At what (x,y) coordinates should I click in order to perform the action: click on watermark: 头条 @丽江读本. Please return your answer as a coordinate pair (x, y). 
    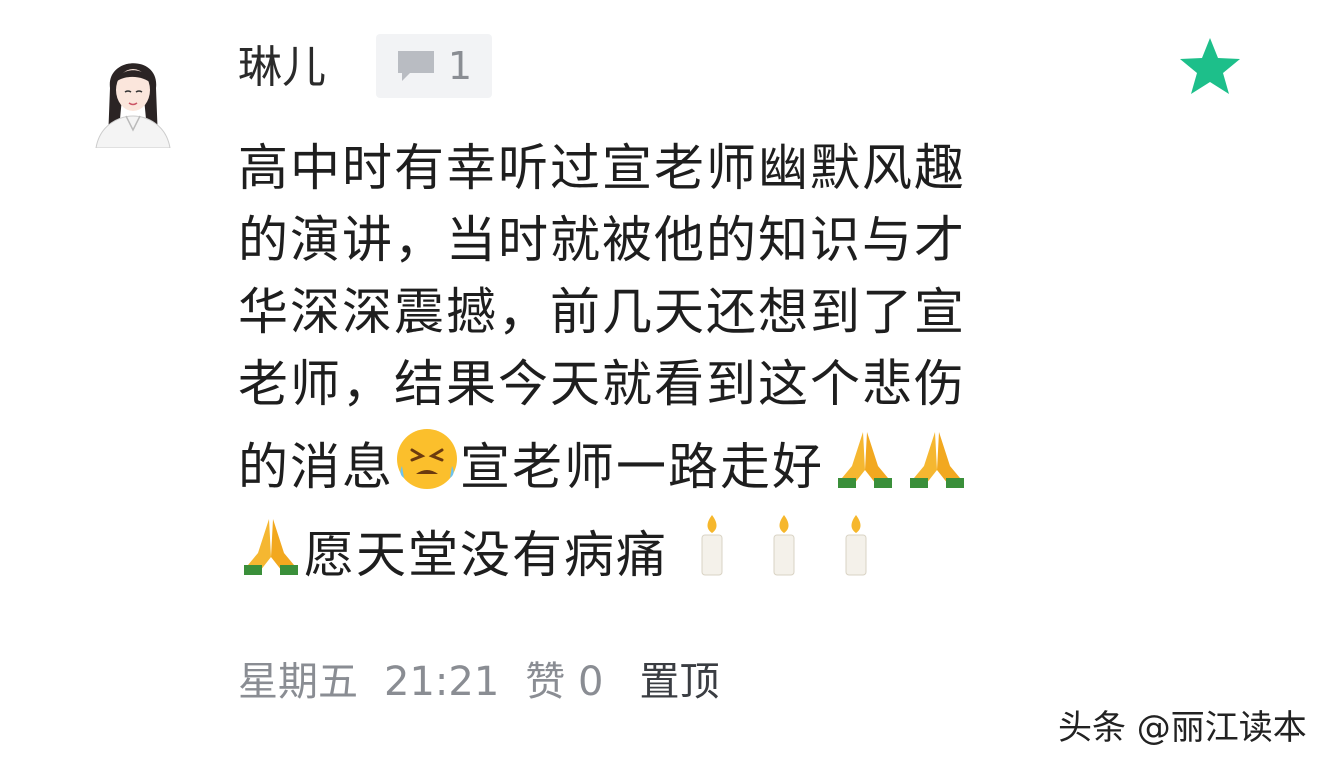
    Looking at the image, I should click on (1182, 728).